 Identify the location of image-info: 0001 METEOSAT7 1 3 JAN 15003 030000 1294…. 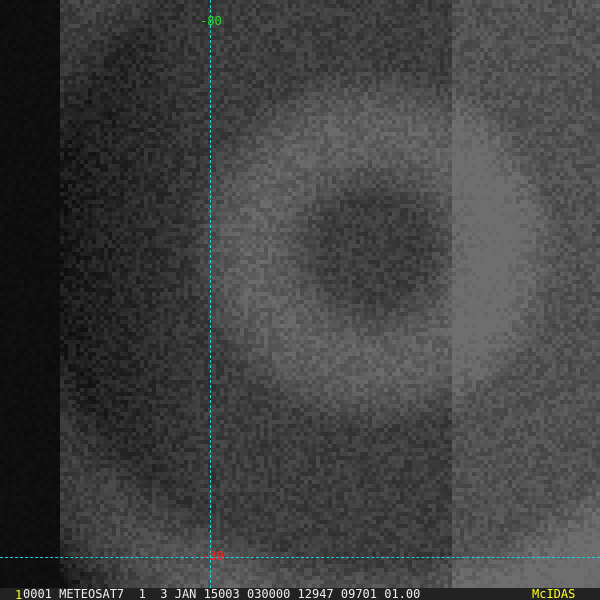
(222, 593).